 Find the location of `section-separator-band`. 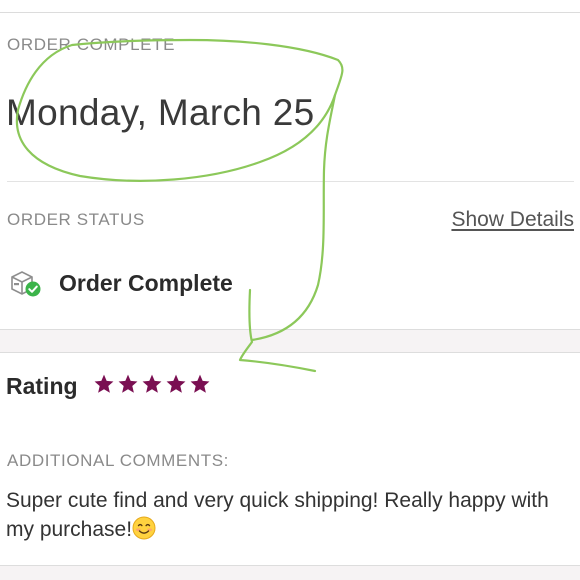

section-separator-band is located at coordinates (290, 341).